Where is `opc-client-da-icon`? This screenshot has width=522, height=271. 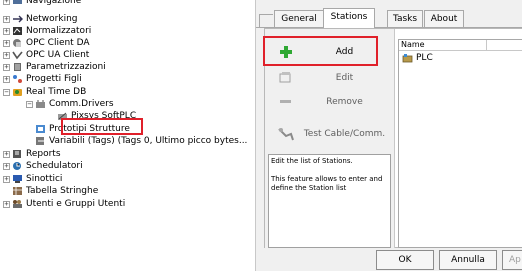
opc-client-da-icon is located at coordinates (17, 43).